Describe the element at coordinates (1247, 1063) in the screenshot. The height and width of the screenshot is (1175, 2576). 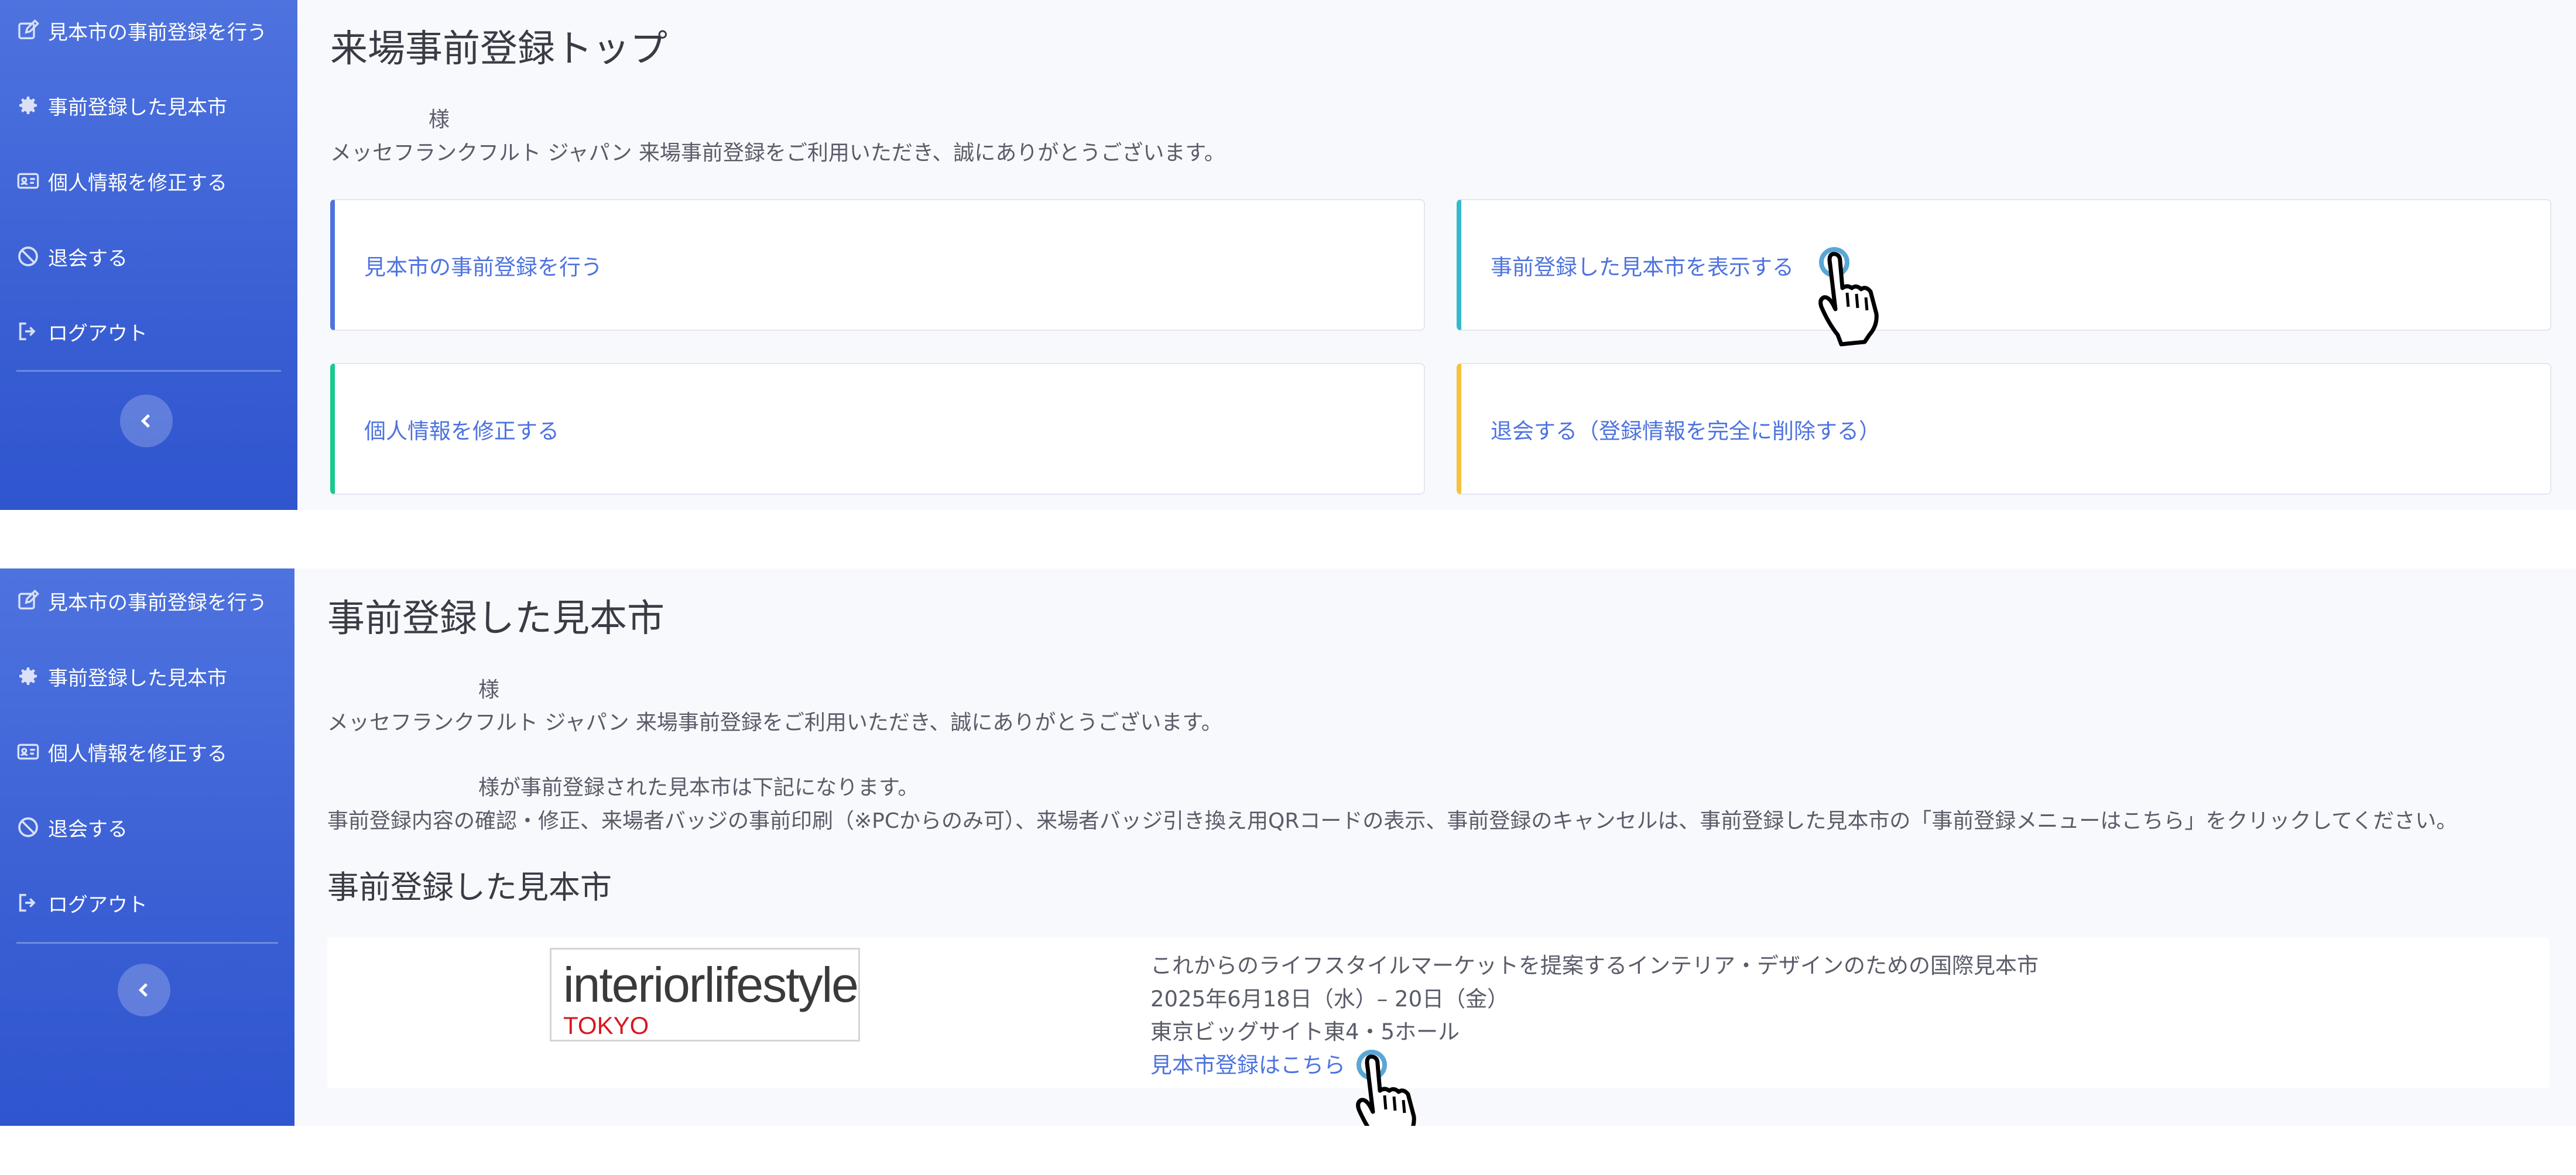
I see `fair-registration-link: 見本市登録はこちら` at that location.